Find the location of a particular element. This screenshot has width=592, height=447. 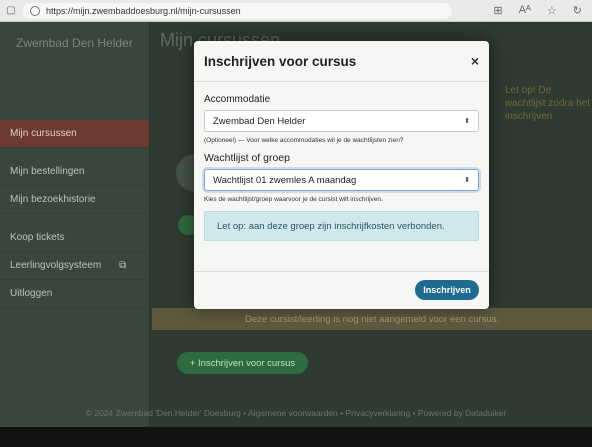

modal-header: Inschrijven voor cursus × is located at coordinates (341, 61).